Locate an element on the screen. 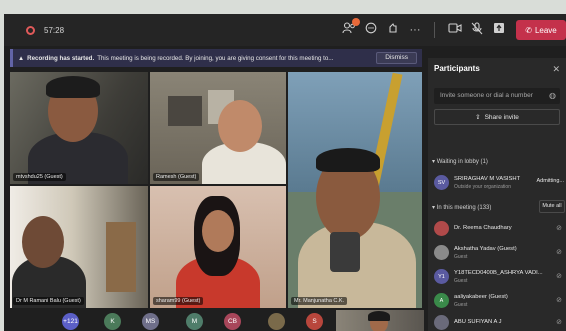 The width and height of the screenshot is (566, 331). tile-name-label: mtvshdu25 (Guest) is located at coordinates (39, 177).